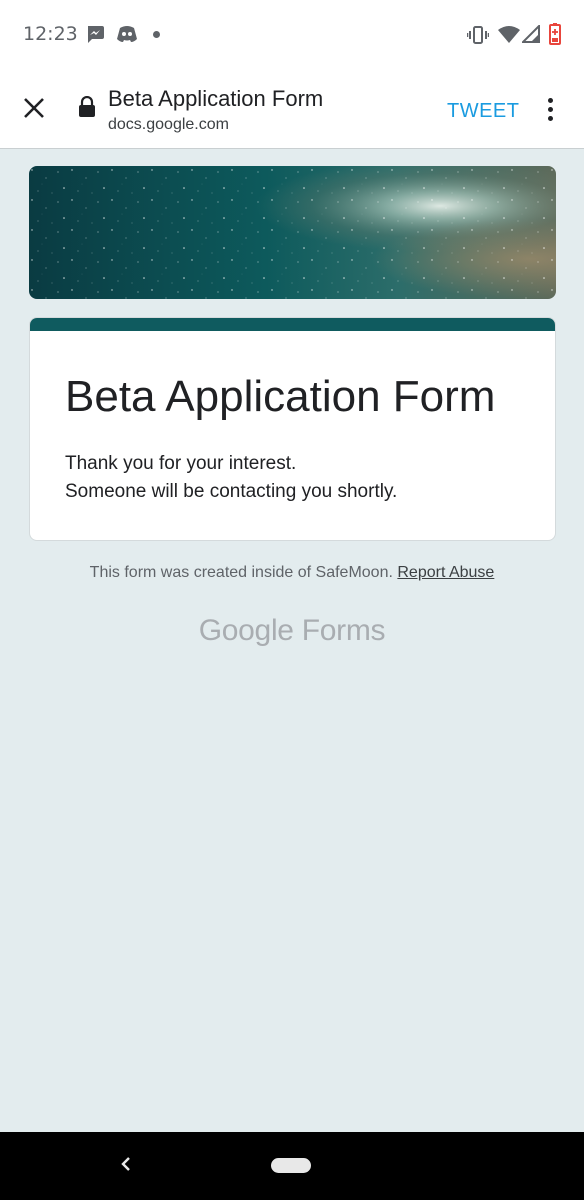 The width and height of the screenshot is (584, 1200). What do you see at coordinates (50, 34) in the screenshot?
I see `status-time: 12:23` at bounding box center [50, 34].